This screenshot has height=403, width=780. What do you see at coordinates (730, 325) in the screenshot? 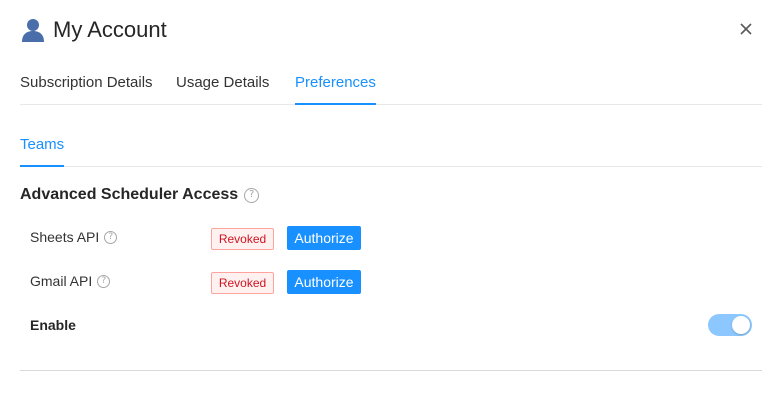
I see `enable-toggle` at bounding box center [730, 325].